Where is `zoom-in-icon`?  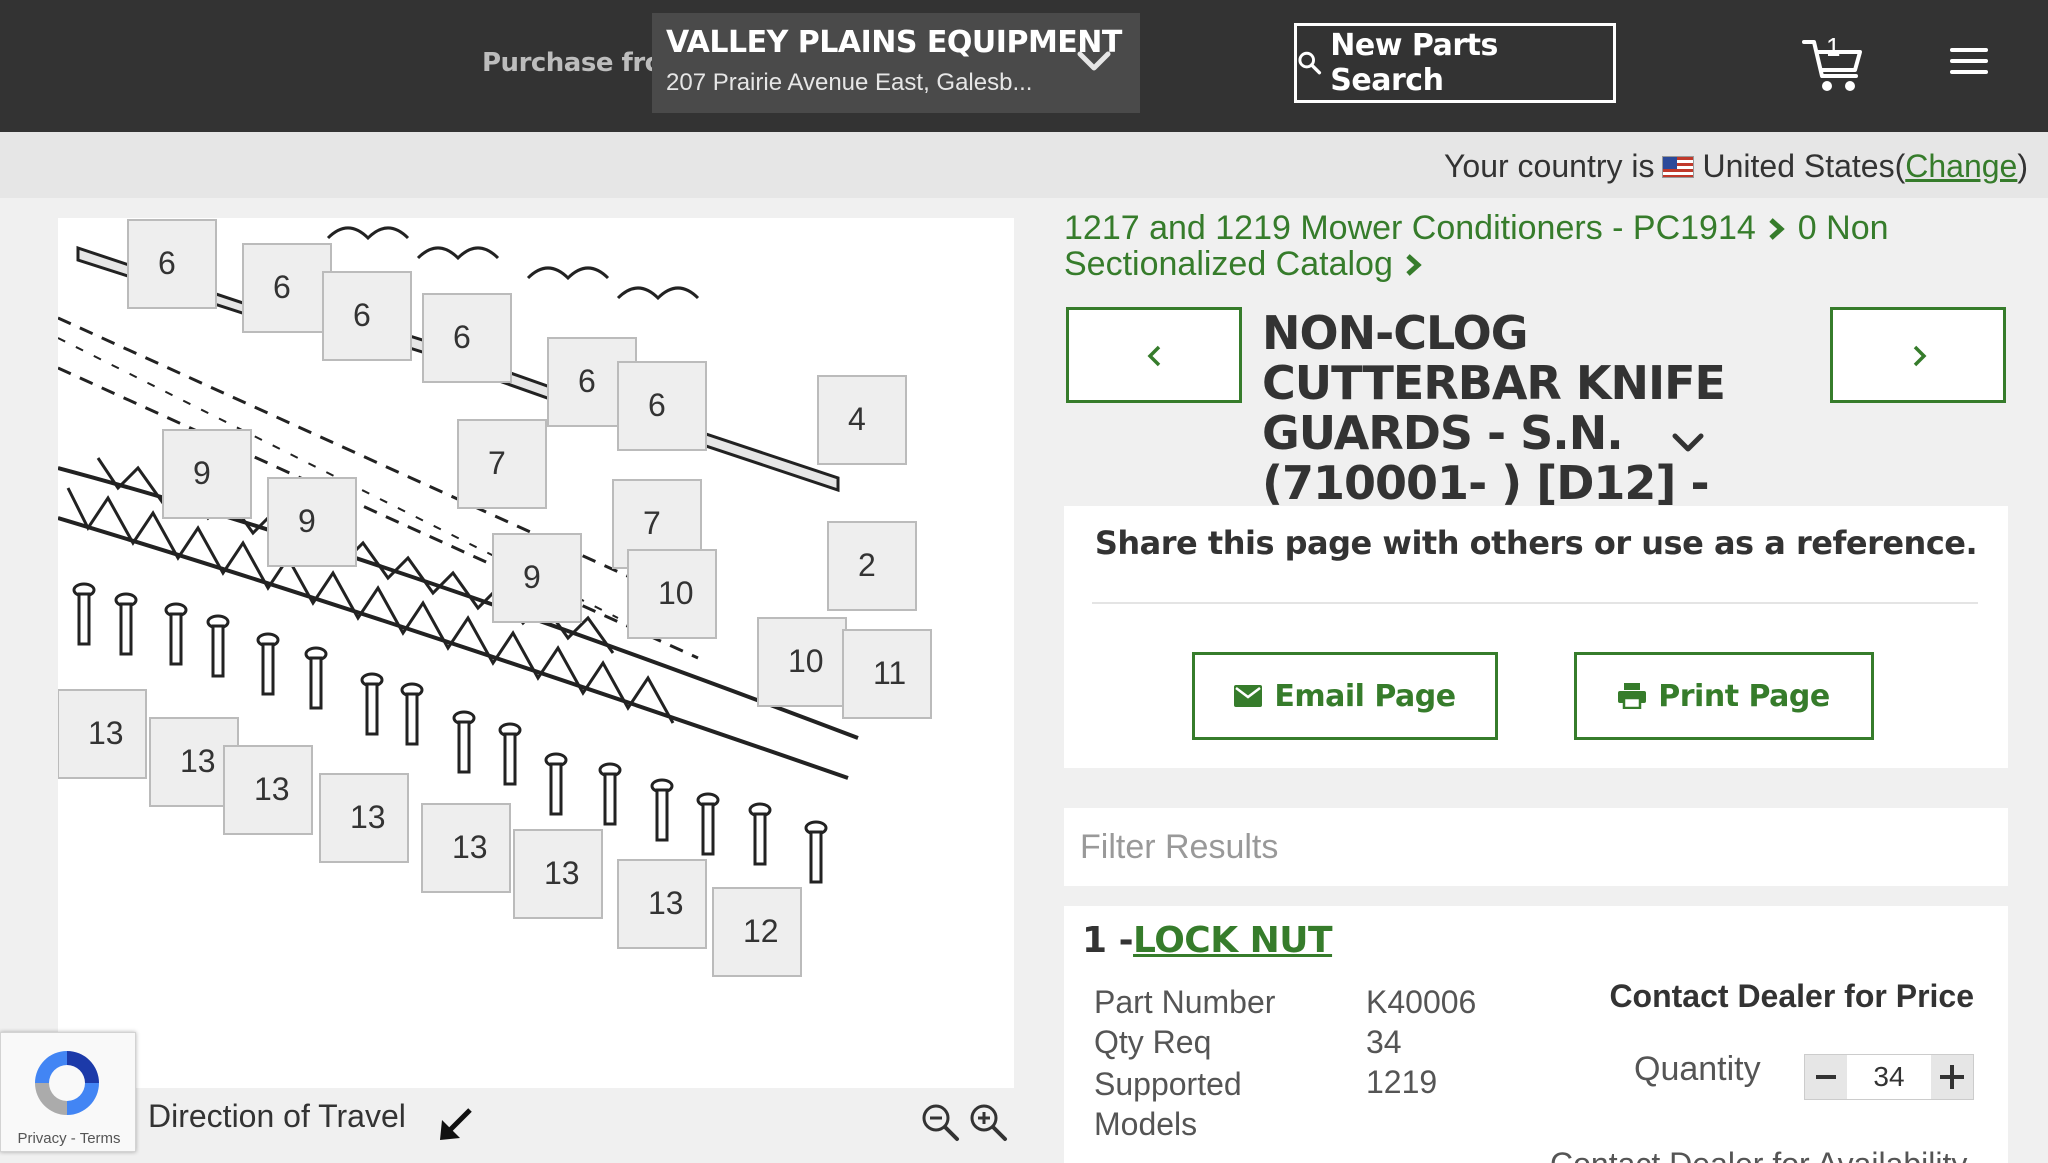
zoom-in-icon is located at coordinates (988, 1122).